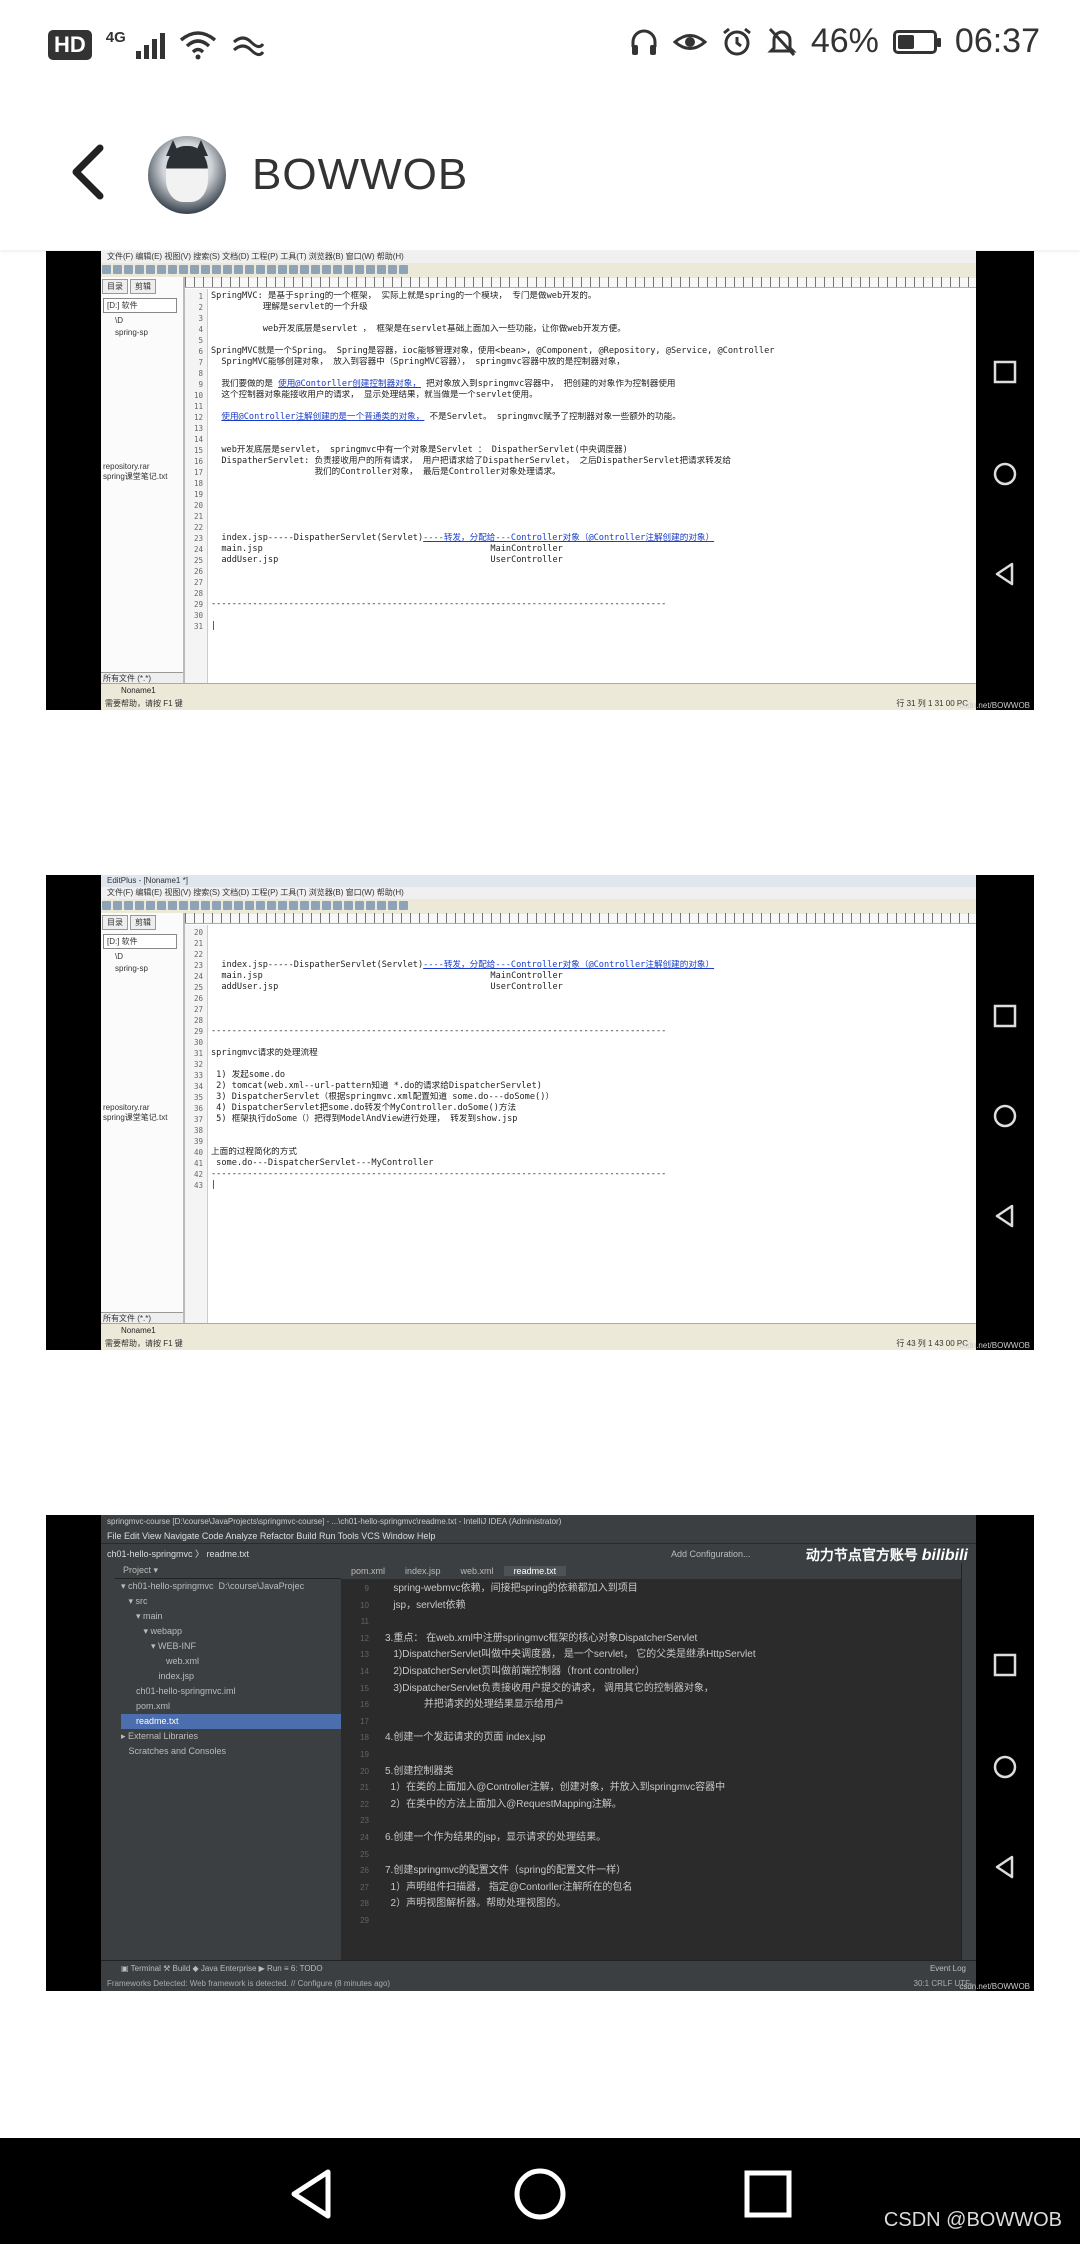 The image size is (1080, 2244). What do you see at coordinates (200, 296) in the screenshot?
I see `line-number: 1` at bounding box center [200, 296].